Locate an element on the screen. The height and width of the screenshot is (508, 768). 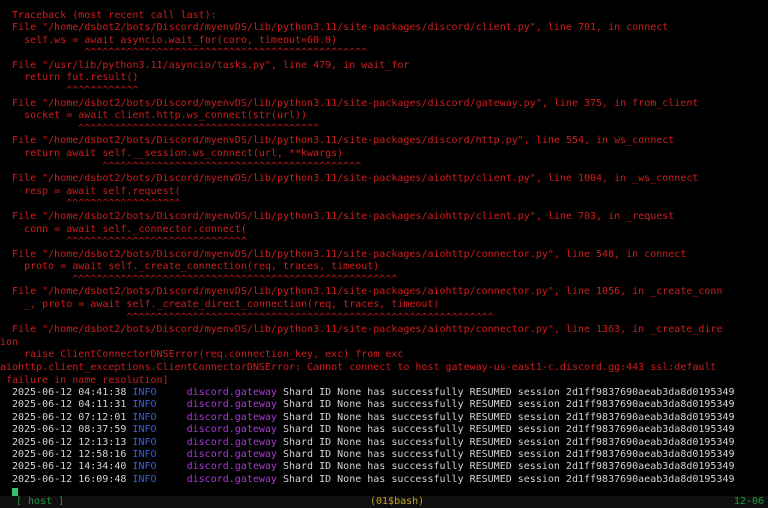
error-message-line-continued: failure in name resolution] is located at coordinates (84, 380).